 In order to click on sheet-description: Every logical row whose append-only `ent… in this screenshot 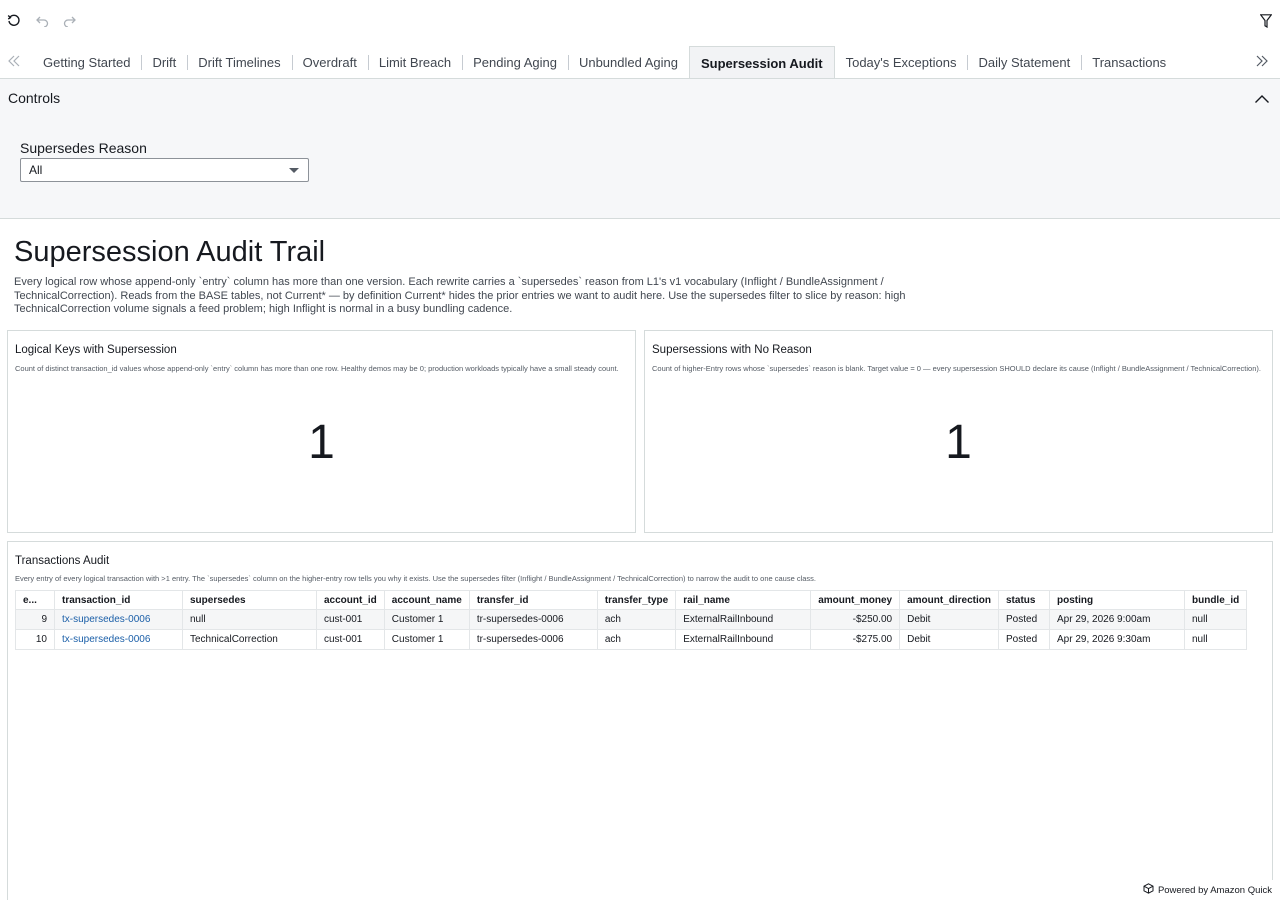, I will do `click(460, 295)`.